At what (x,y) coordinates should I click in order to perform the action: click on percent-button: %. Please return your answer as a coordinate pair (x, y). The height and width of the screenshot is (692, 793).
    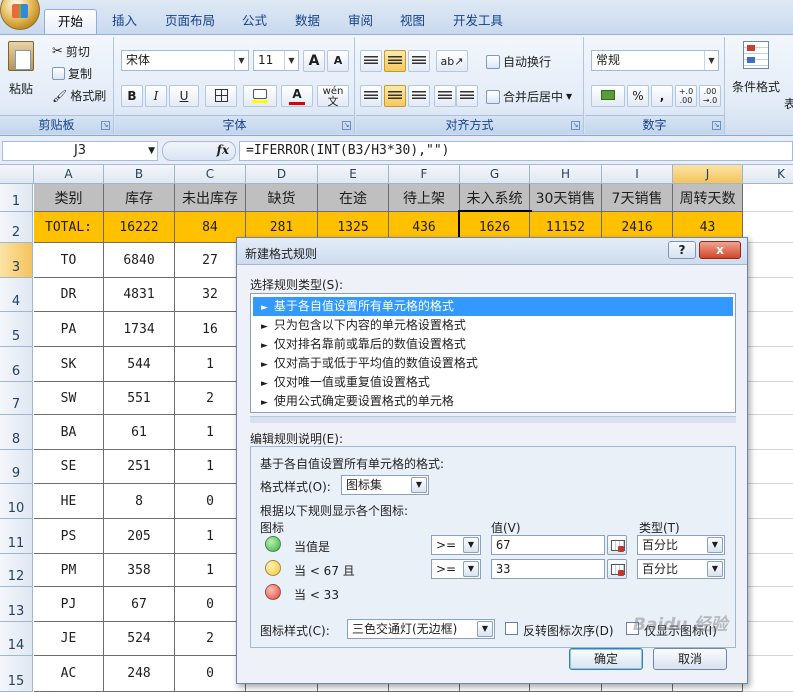
    Looking at the image, I should click on (638, 96).